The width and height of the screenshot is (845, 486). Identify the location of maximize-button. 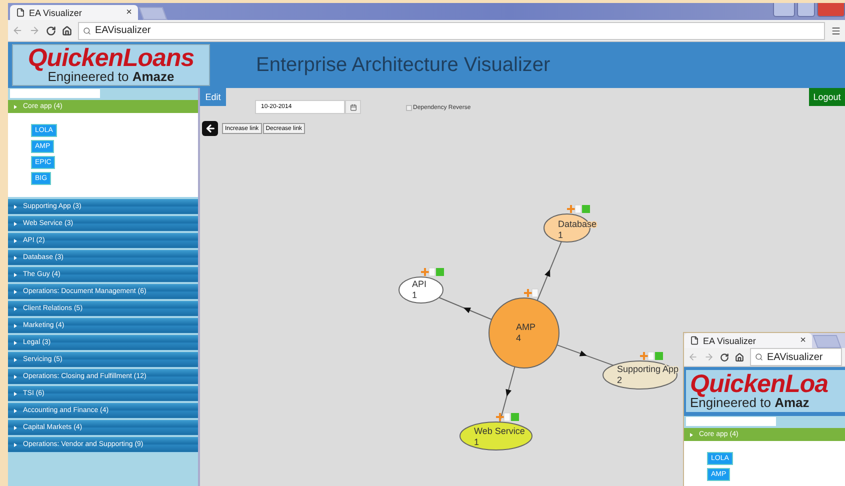
(806, 10).